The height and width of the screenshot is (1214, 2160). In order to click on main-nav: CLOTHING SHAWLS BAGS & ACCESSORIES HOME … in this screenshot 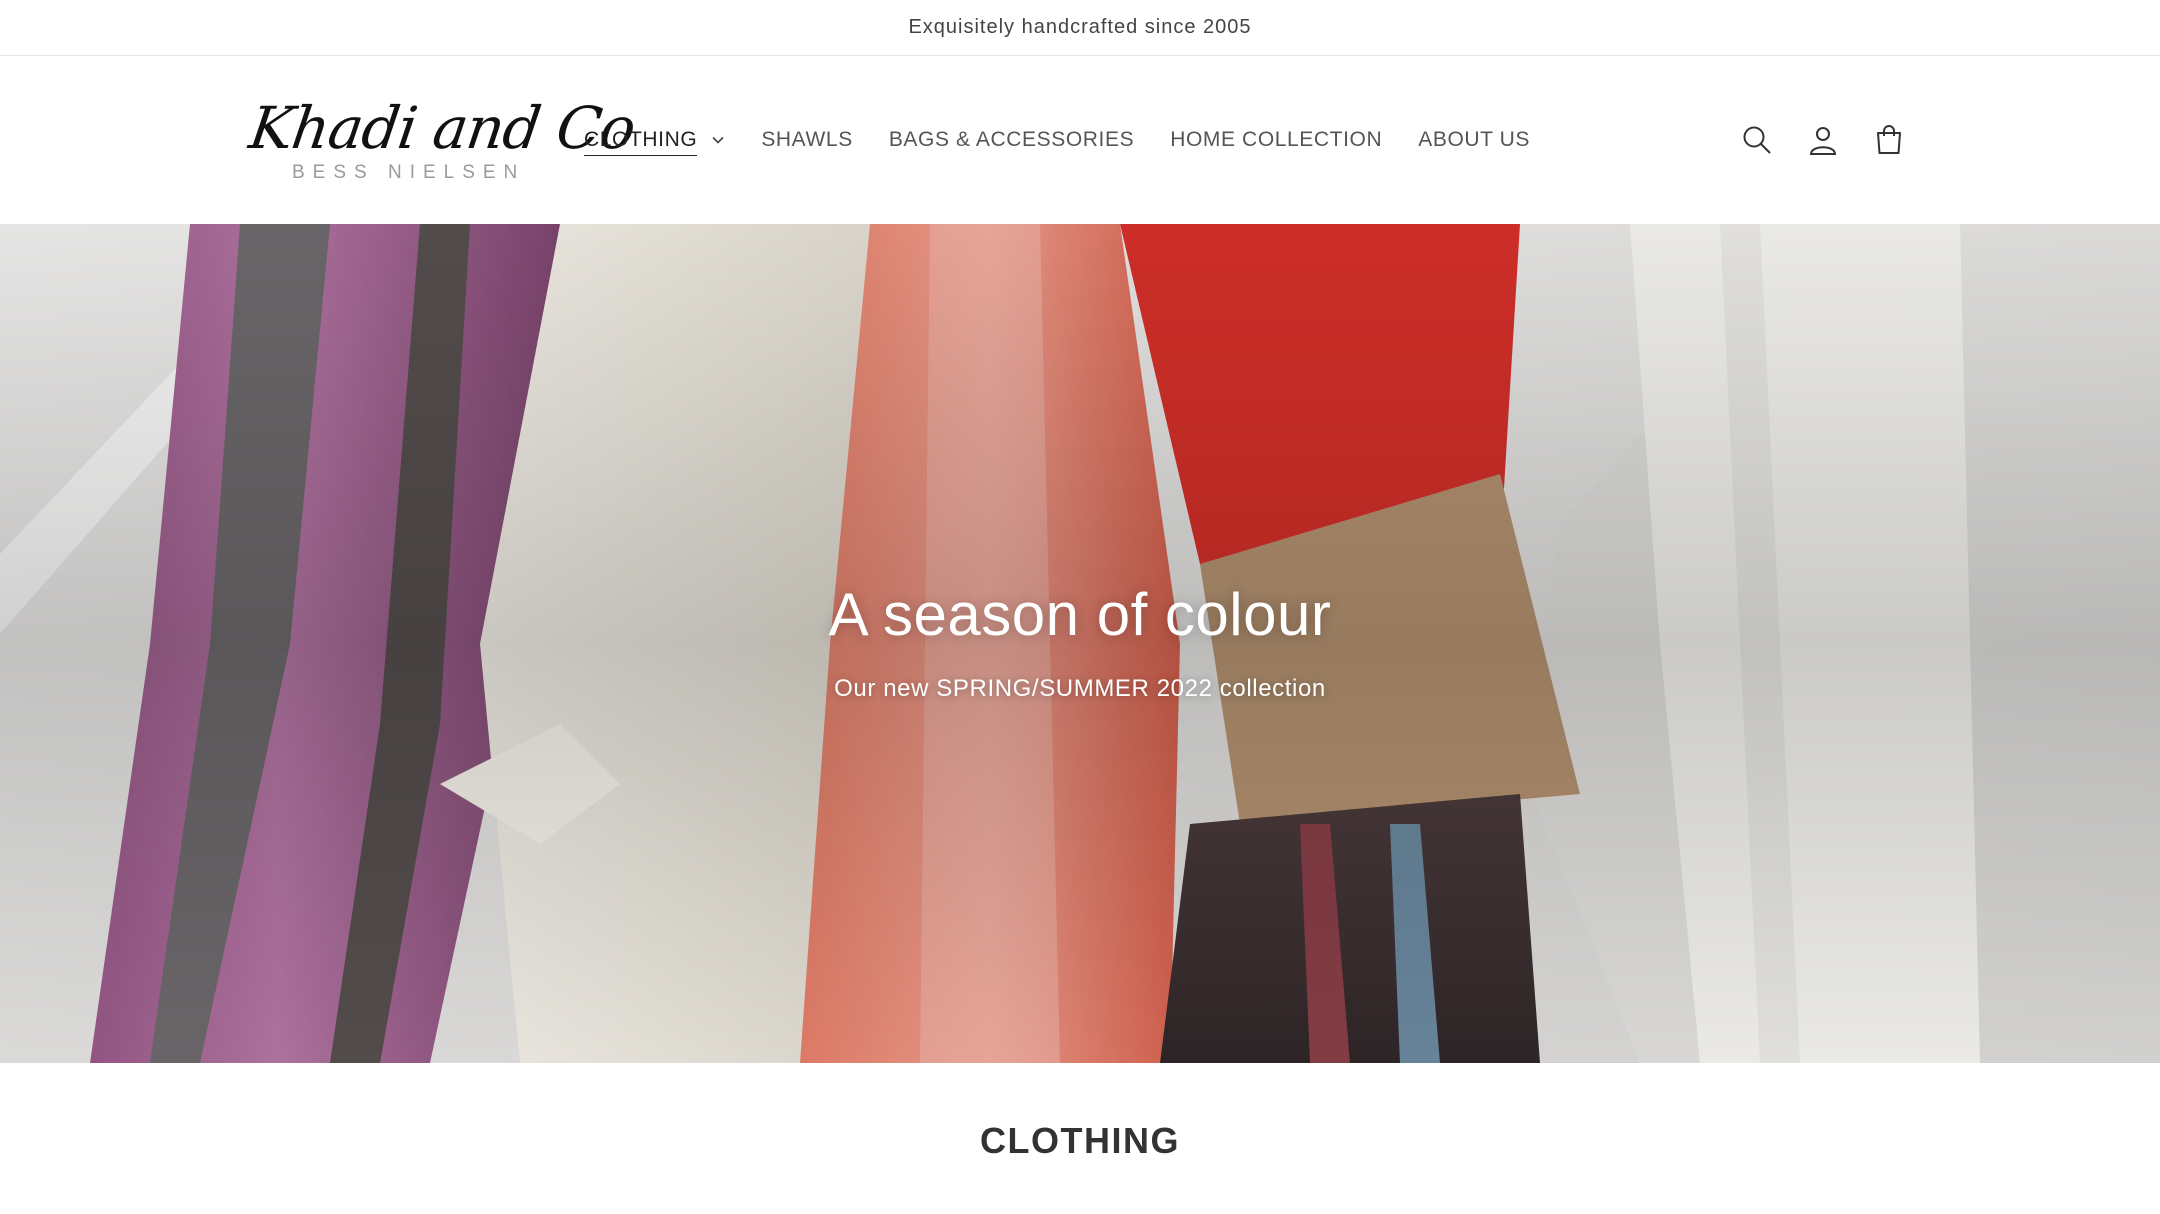, I will do `click(1075, 140)`.